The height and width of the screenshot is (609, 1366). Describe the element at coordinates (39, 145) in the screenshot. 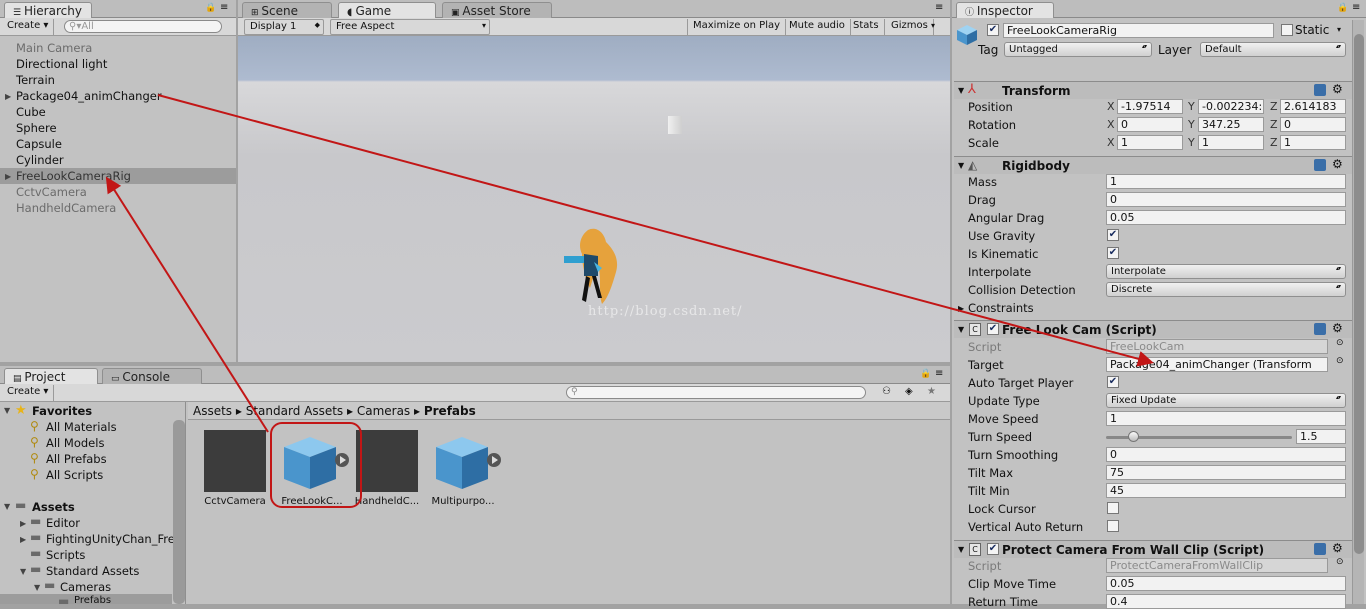

I see `hierarchy-item: Capsule` at that location.